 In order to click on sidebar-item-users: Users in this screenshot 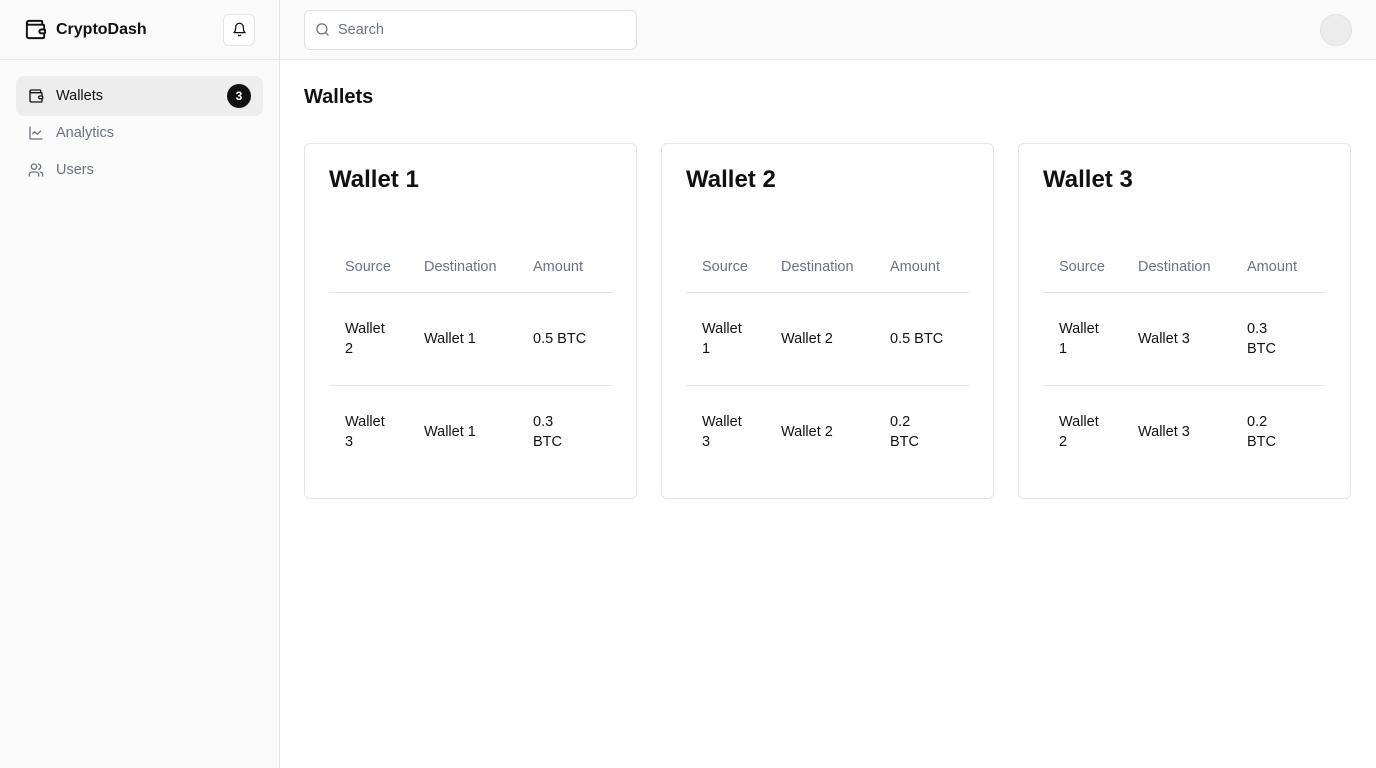, I will do `click(139, 170)`.